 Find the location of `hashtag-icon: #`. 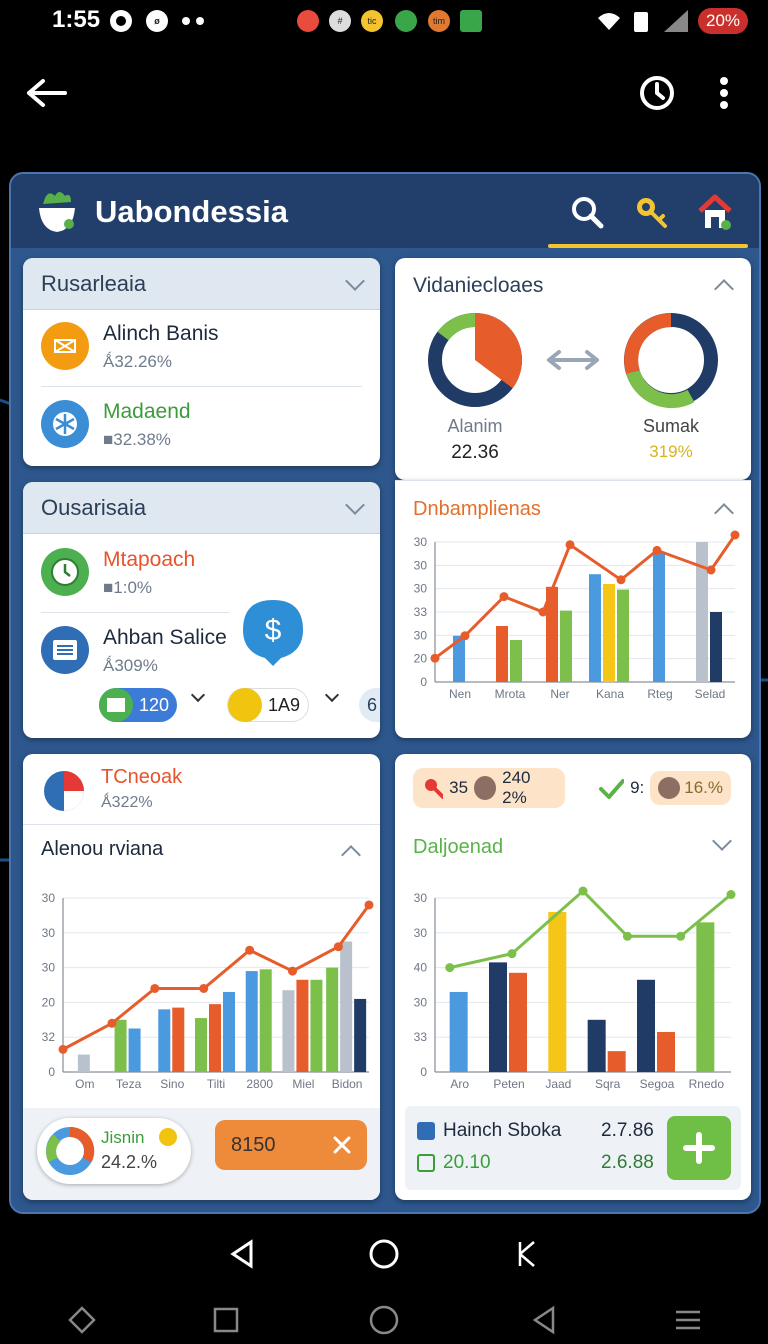

hashtag-icon: # is located at coordinates (340, 21).